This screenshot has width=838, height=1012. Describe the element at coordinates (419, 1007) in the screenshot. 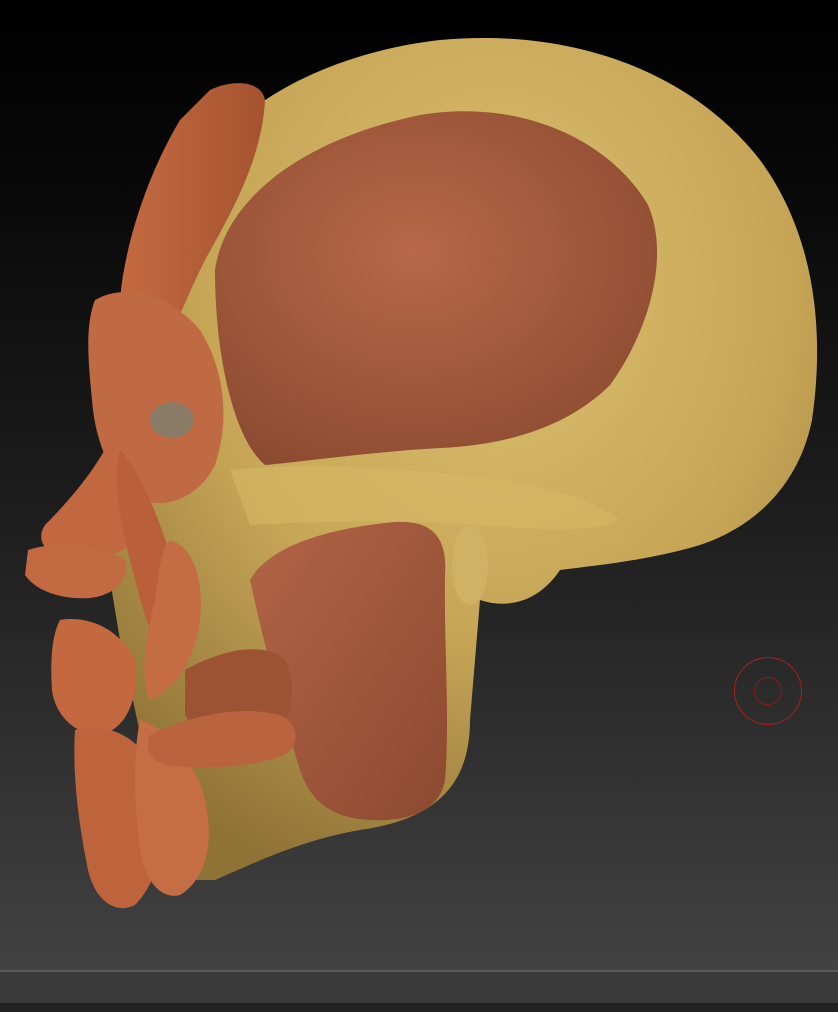

I see `bottom-edge` at that location.